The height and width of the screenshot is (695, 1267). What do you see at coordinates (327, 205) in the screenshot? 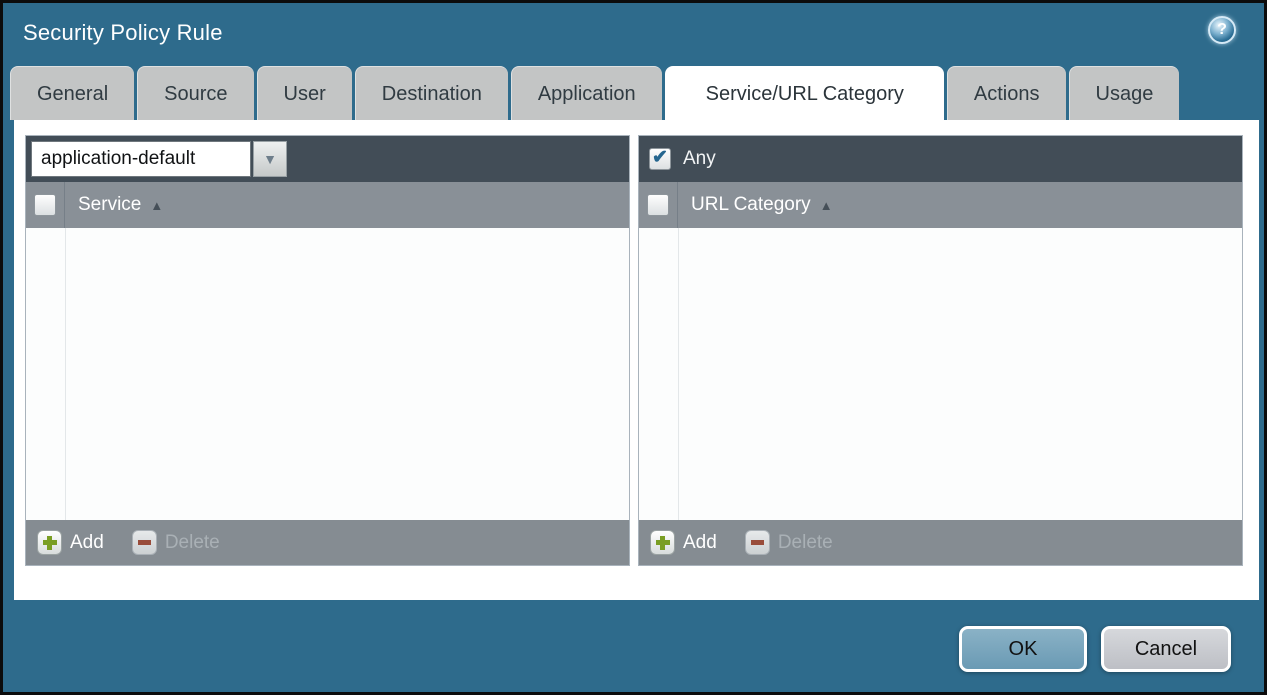
I see `service-column-header: Service ▲` at bounding box center [327, 205].